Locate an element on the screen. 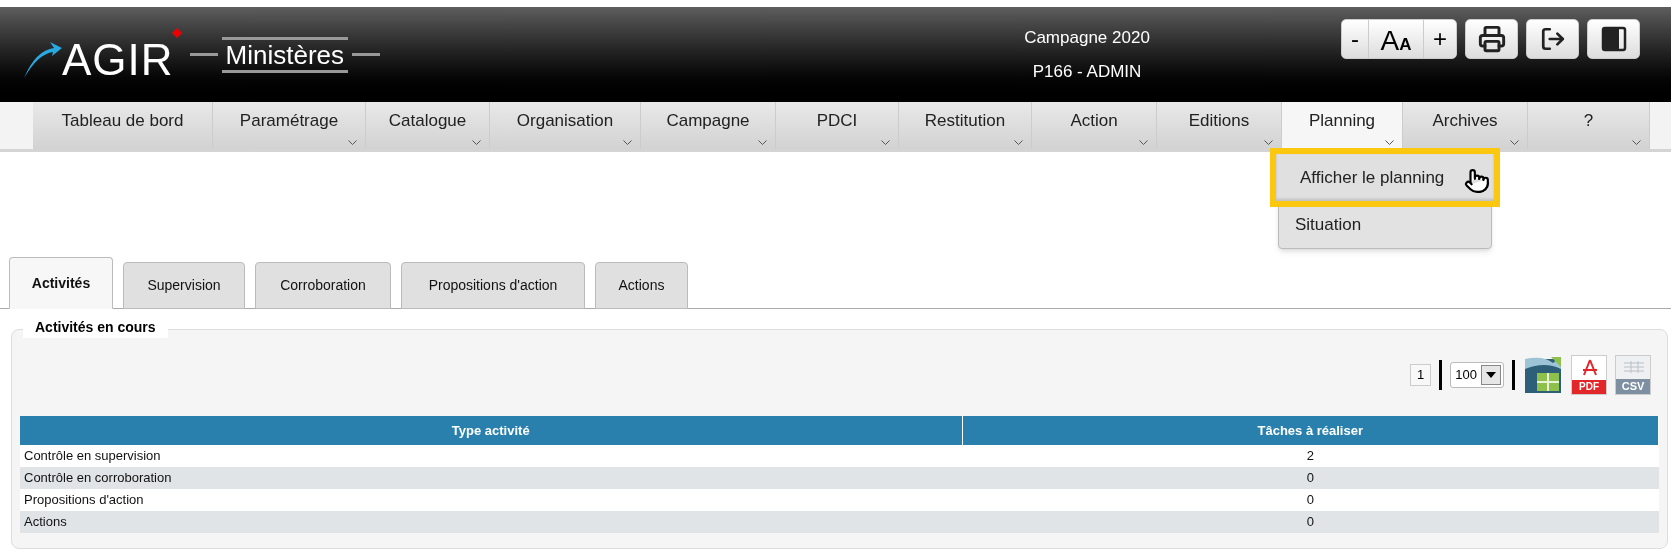 The image size is (1671, 559). menu-item: Paramétrage is located at coordinates (289, 125).